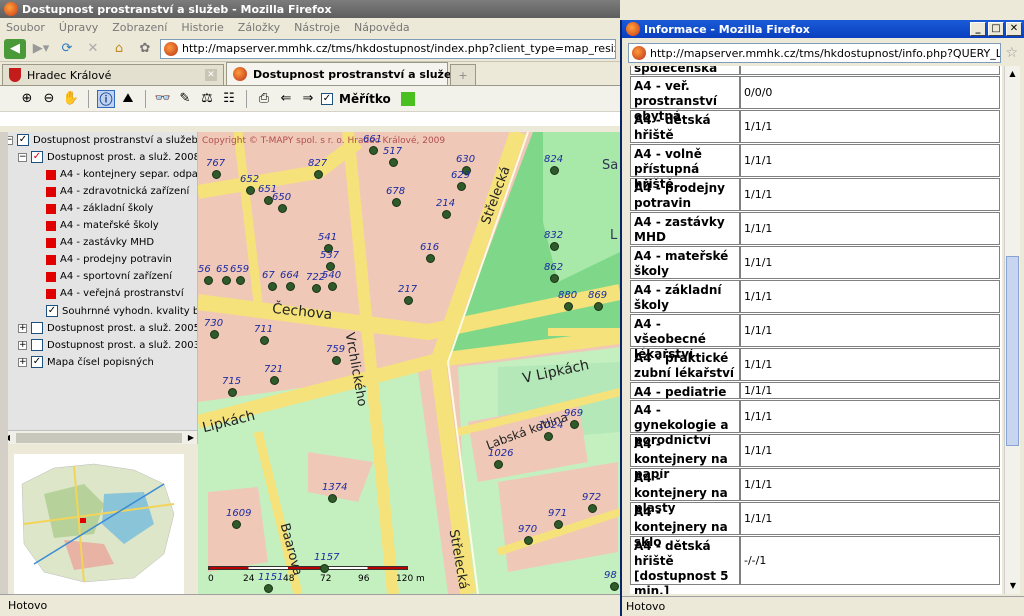  Describe the element at coordinates (163, 99) in the screenshot. I see `binoculars-icon: 👓` at that location.